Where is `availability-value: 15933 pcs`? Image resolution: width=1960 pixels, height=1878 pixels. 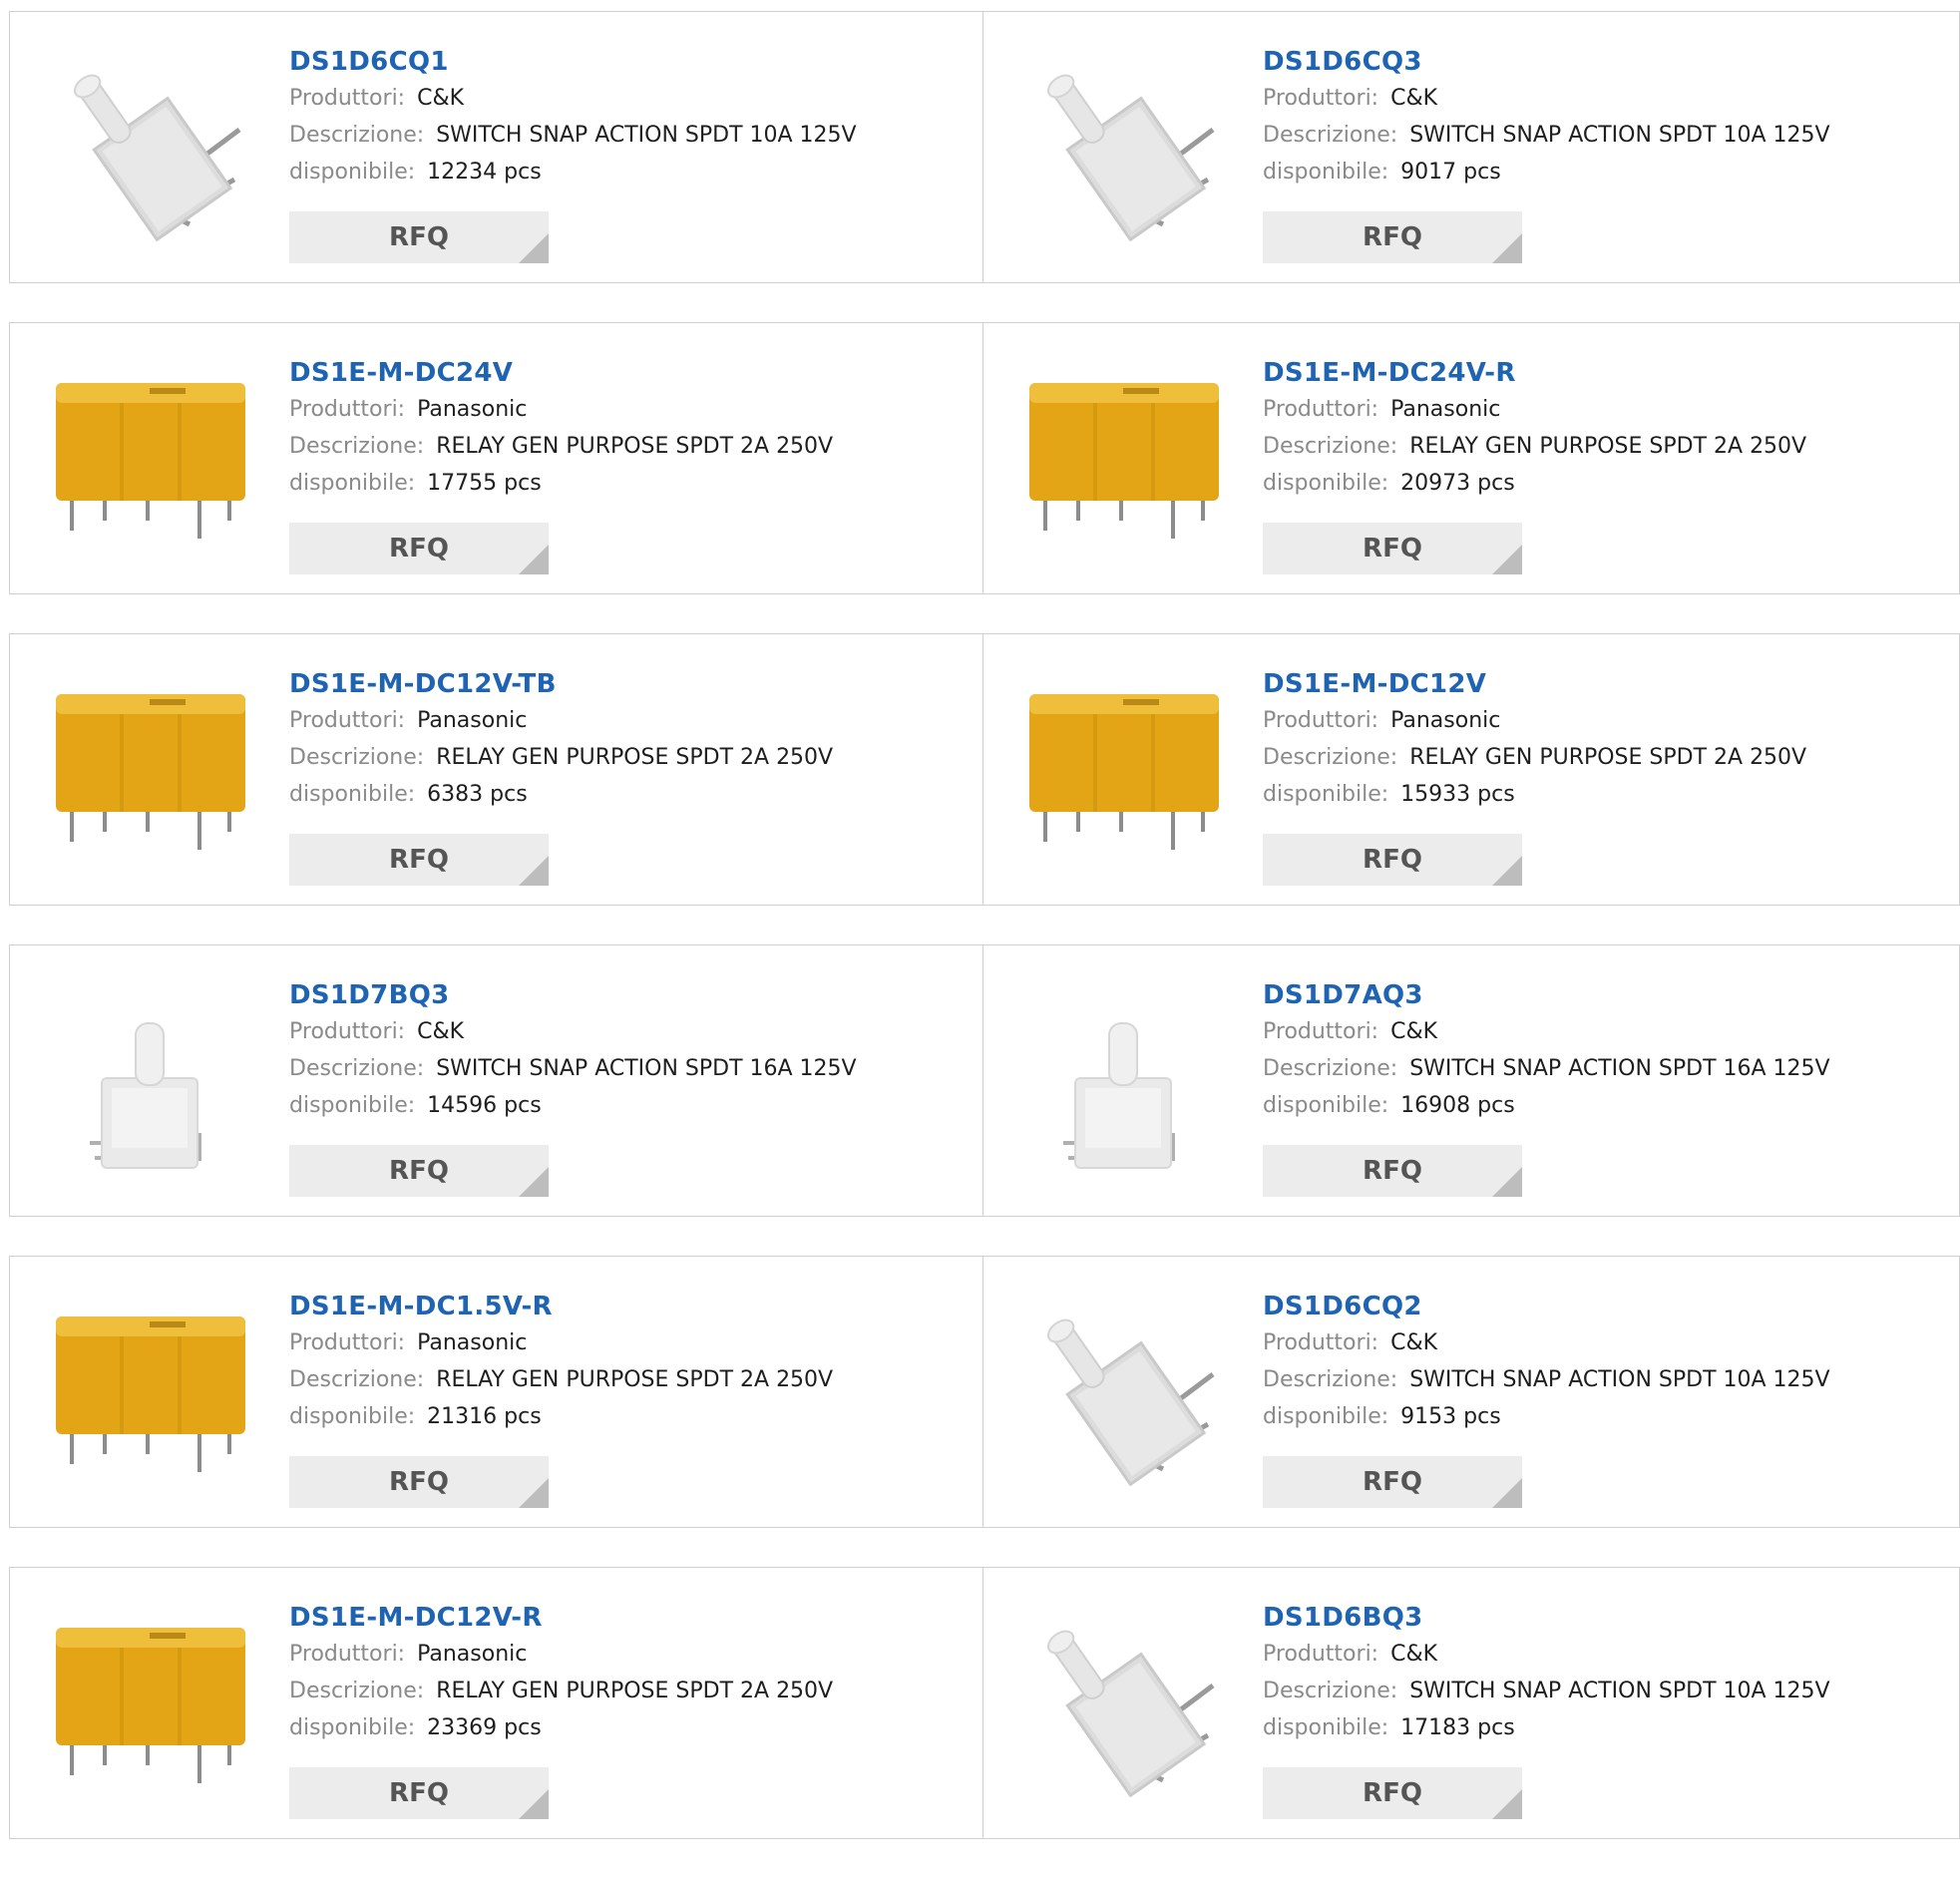 availability-value: 15933 pcs is located at coordinates (1458, 794).